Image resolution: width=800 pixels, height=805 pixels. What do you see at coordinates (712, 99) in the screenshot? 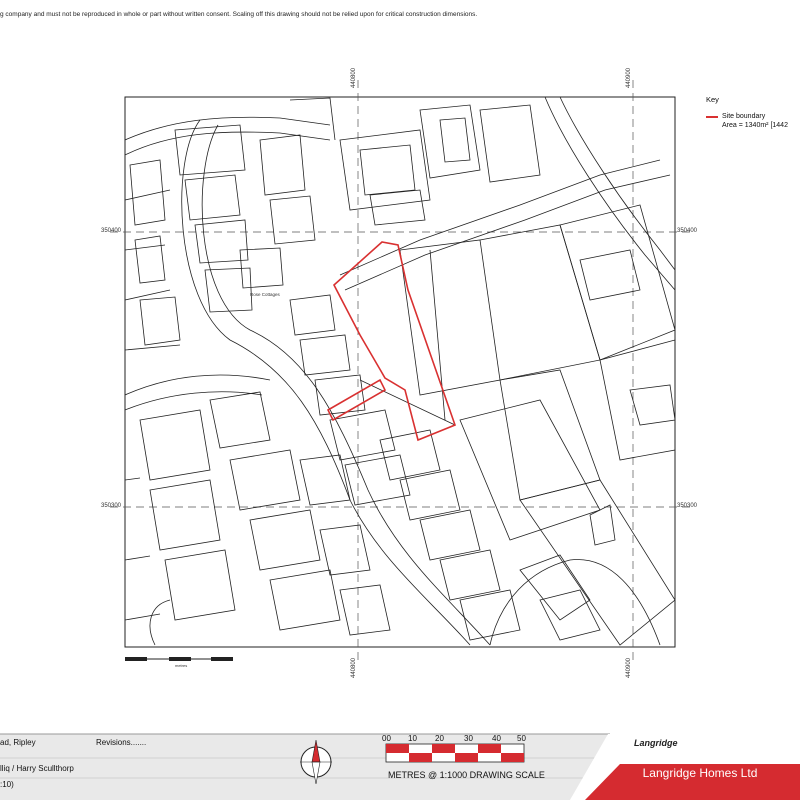
I see `key-title: Key` at bounding box center [712, 99].